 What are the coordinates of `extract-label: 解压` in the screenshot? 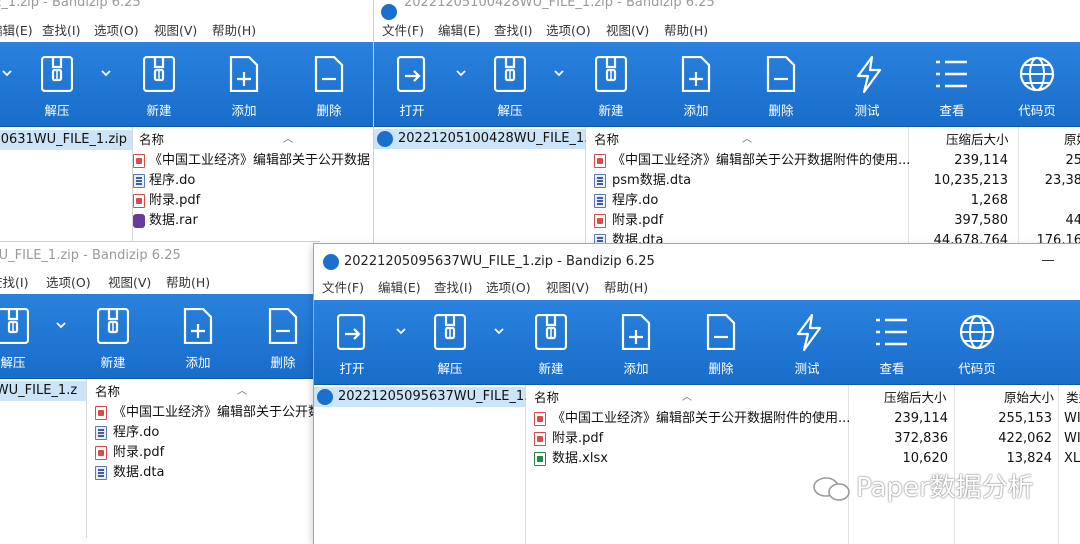 It's located at (450, 368).